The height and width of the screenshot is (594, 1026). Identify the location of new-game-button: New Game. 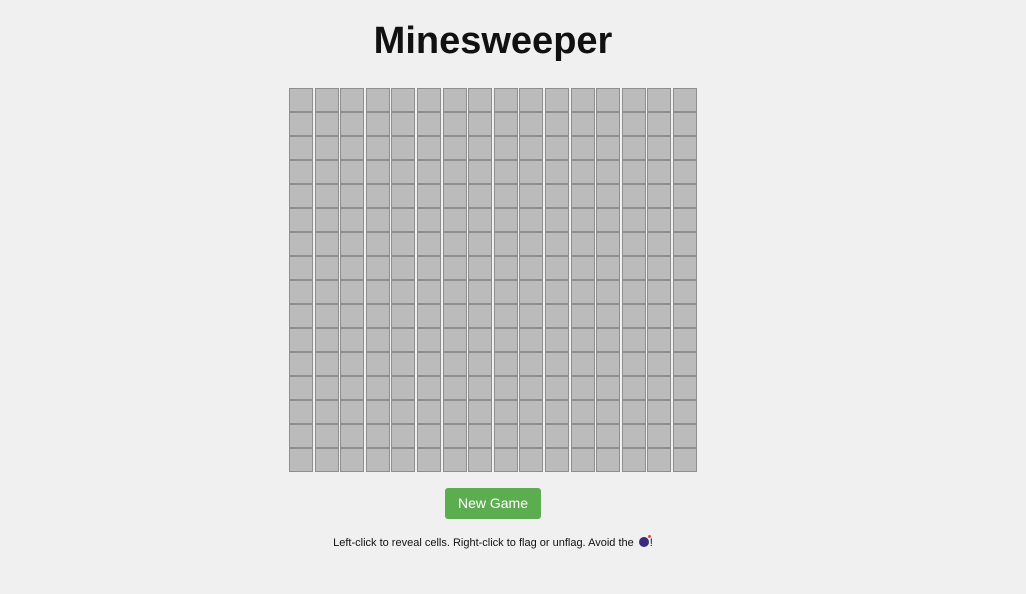
(493, 503).